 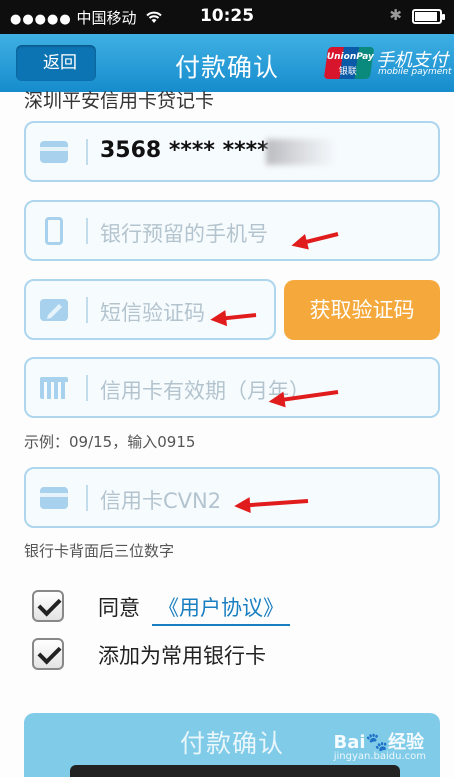 I want to click on sms-code-field: 短信验证码, so click(x=150, y=309).